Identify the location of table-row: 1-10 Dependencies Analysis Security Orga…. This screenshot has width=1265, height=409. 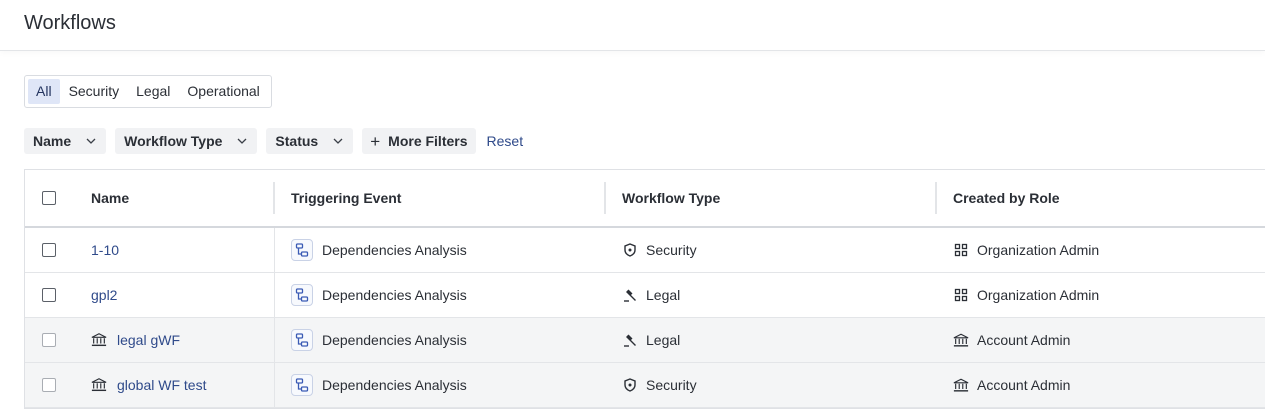
(645, 250).